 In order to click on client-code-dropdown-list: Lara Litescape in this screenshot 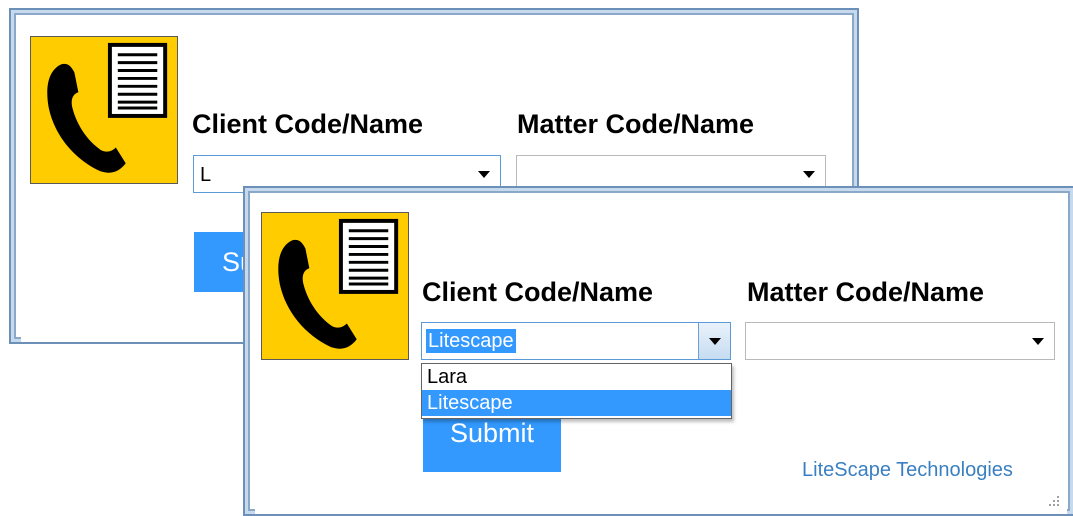, I will do `click(576, 391)`.